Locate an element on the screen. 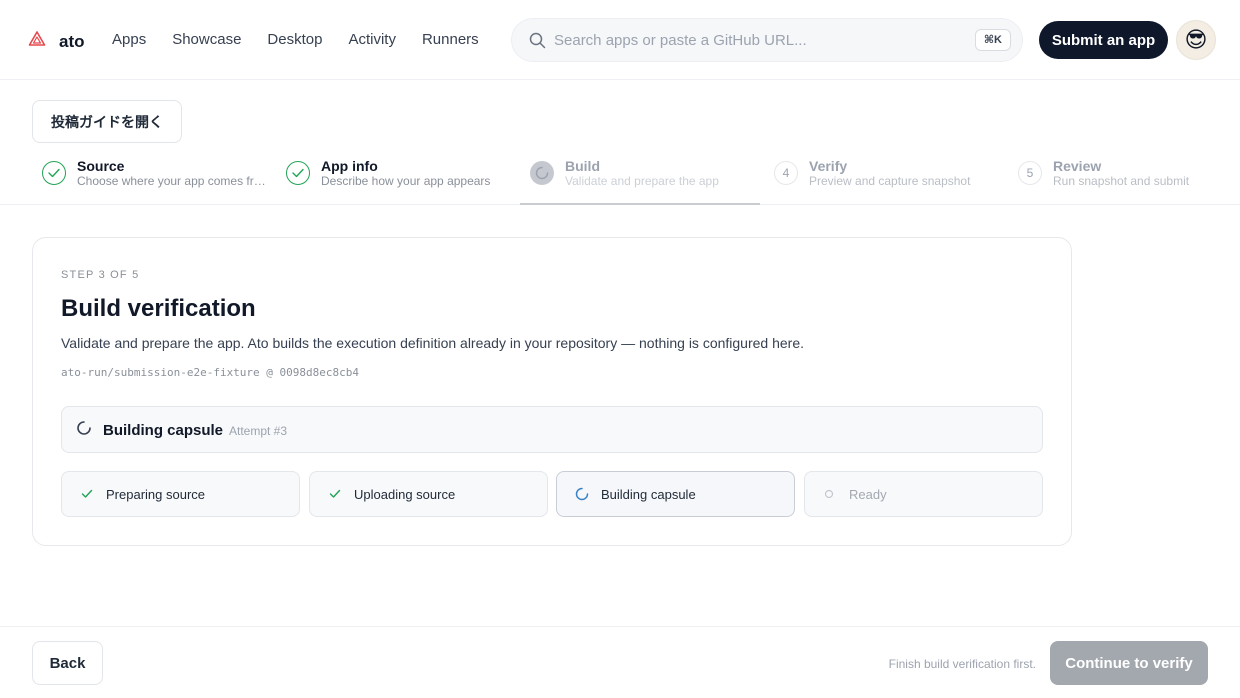 Image resolution: width=1240 pixels, height=698 pixels. phase-label: Building capsule is located at coordinates (648, 494).